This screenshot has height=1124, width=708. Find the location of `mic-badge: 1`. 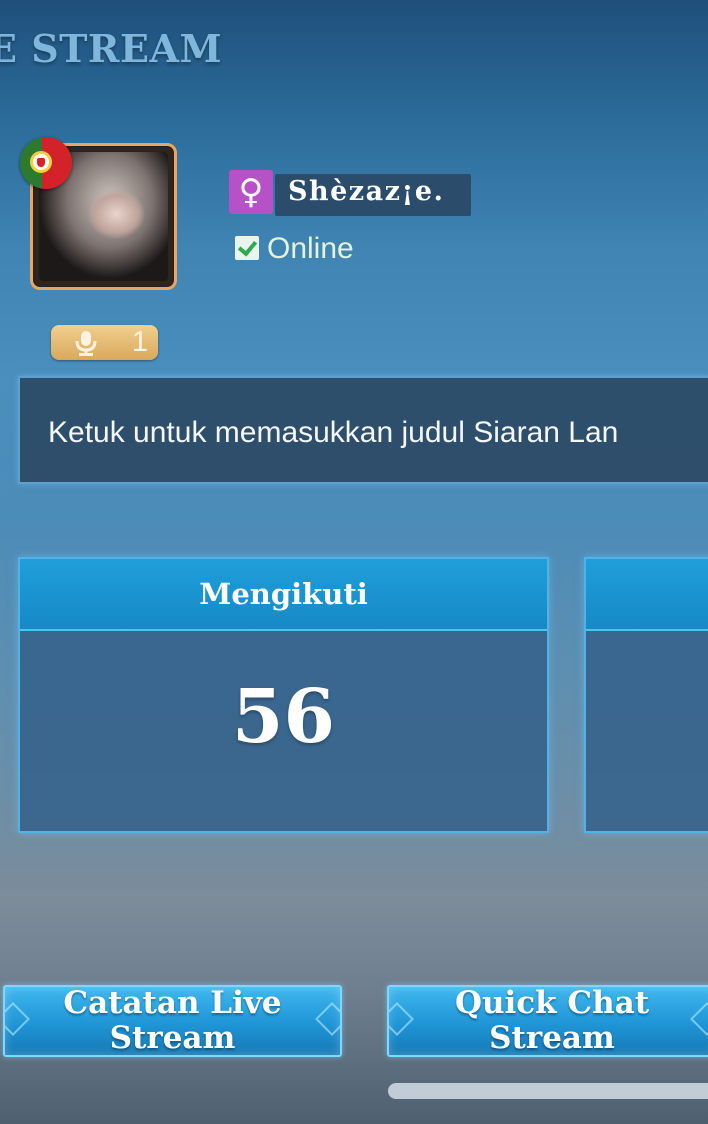

mic-badge: 1 is located at coordinates (104, 342).